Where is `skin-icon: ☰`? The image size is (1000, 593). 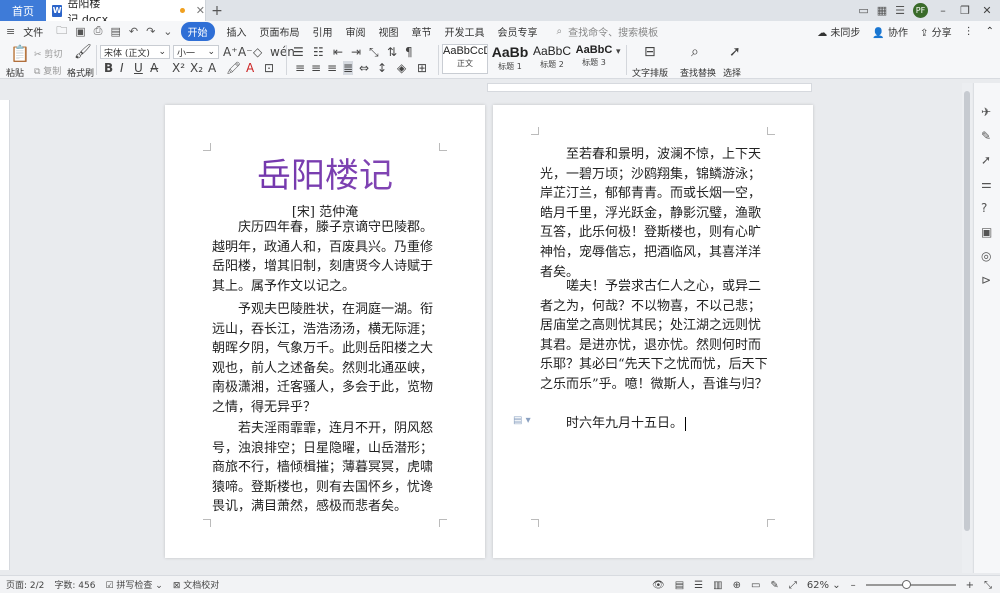 skin-icon: ☰ is located at coordinates (900, 10).